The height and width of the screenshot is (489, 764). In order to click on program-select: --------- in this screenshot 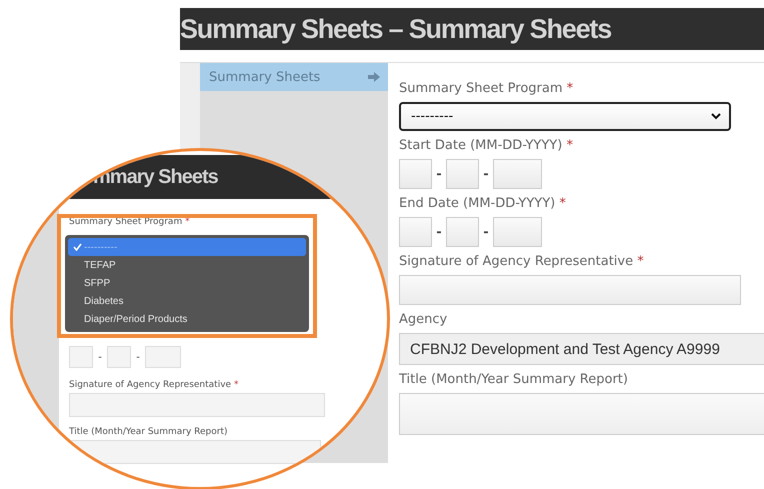, I will do `click(565, 116)`.